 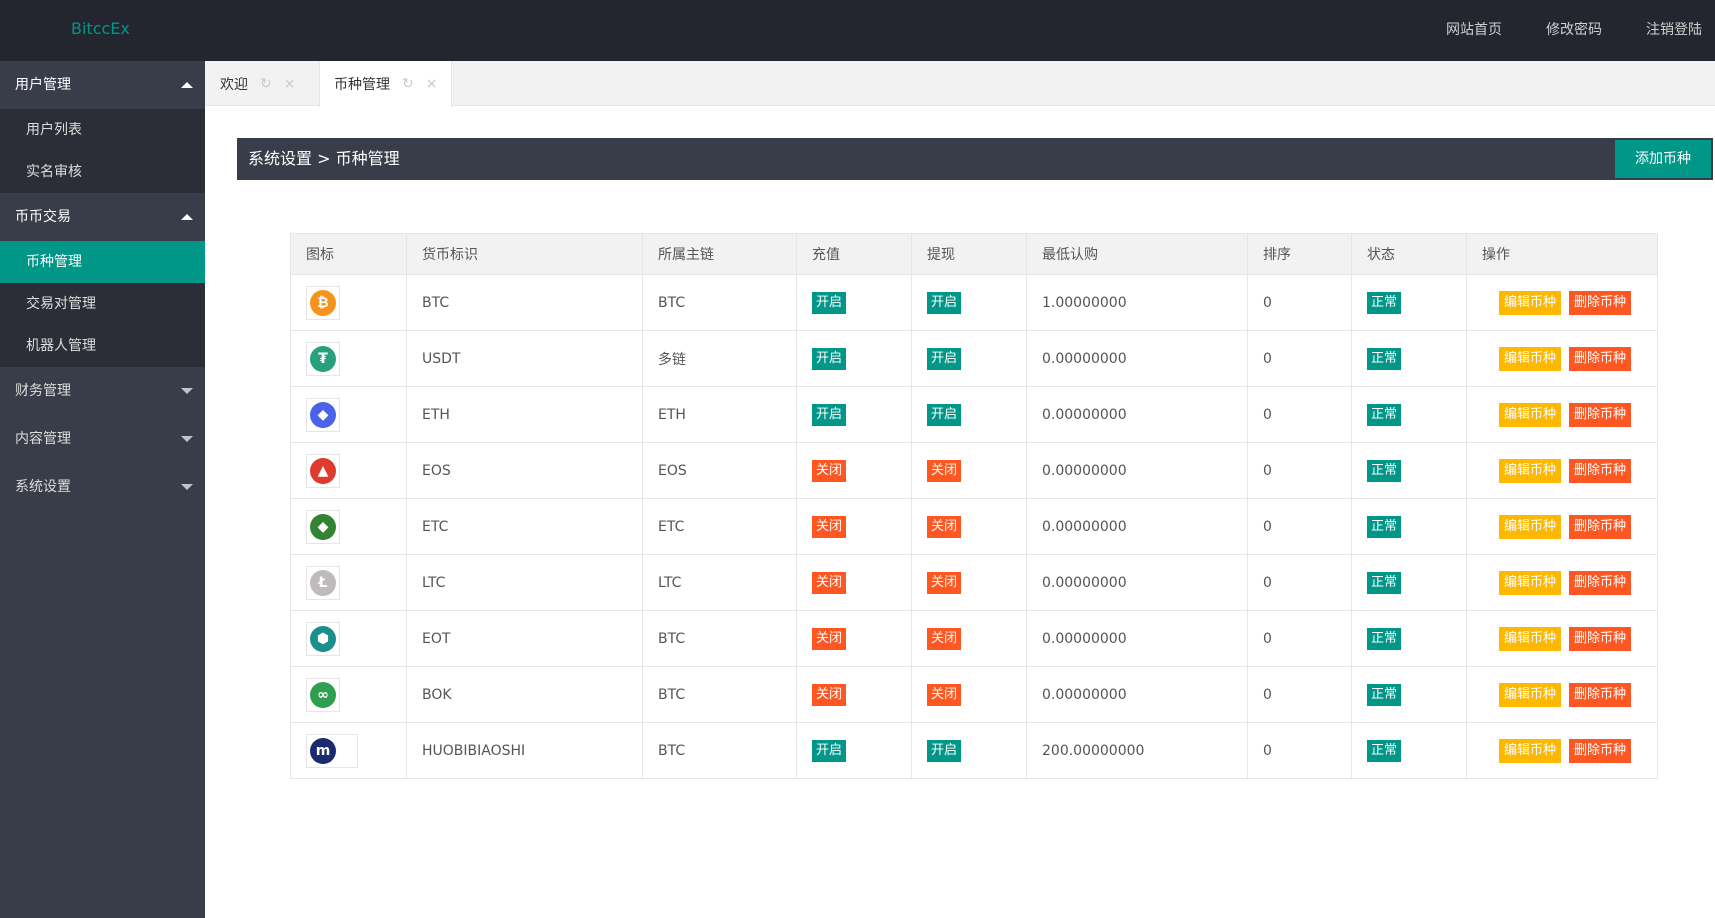 What do you see at coordinates (102, 172) in the screenshot?
I see `sidebar-item-kyc-review: 实名审核` at bounding box center [102, 172].